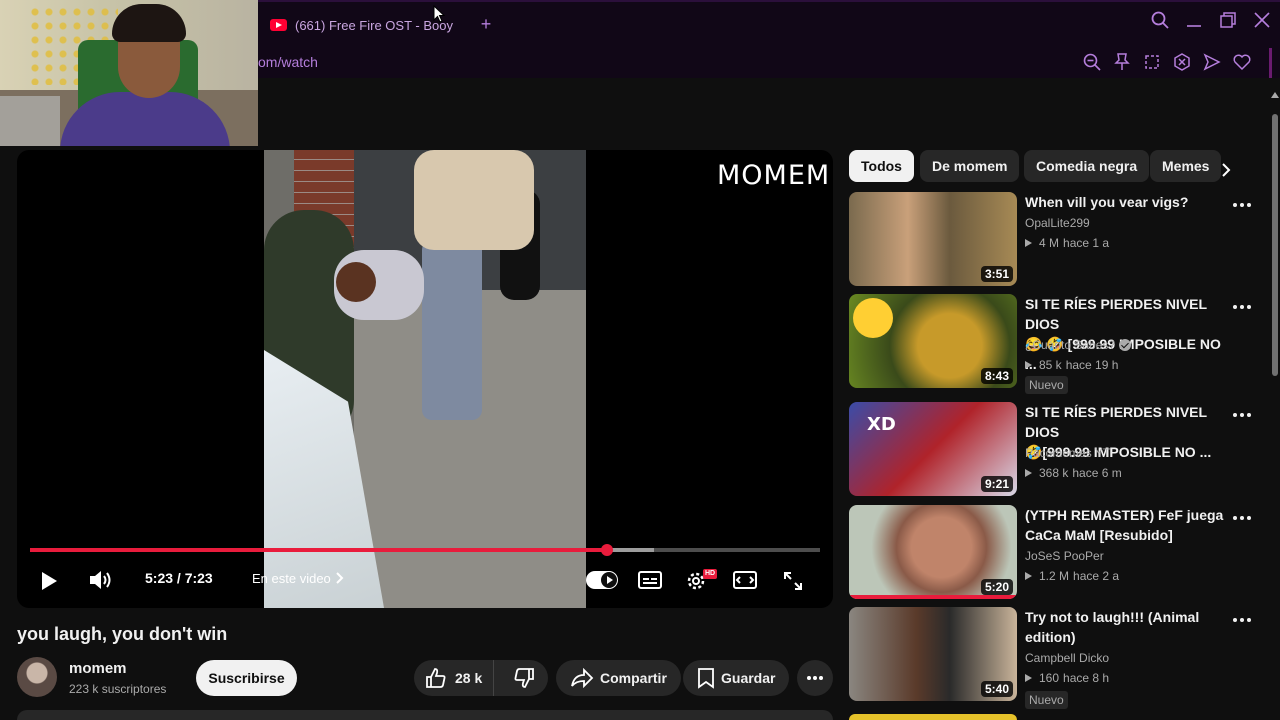 The image size is (1280, 720). Describe the element at coordinates (873, 318) in the screenshot. I see `laughing-emoji-icon` at that location.